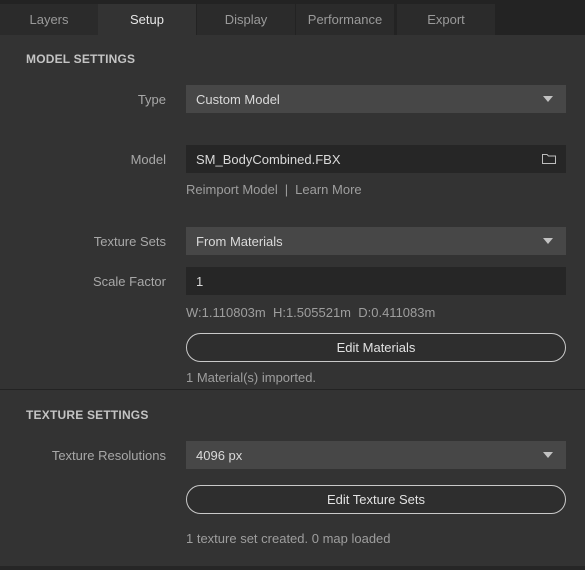 This screenshot has width=585, height=570. I want to click on type-label: Type, so click(151, 99).